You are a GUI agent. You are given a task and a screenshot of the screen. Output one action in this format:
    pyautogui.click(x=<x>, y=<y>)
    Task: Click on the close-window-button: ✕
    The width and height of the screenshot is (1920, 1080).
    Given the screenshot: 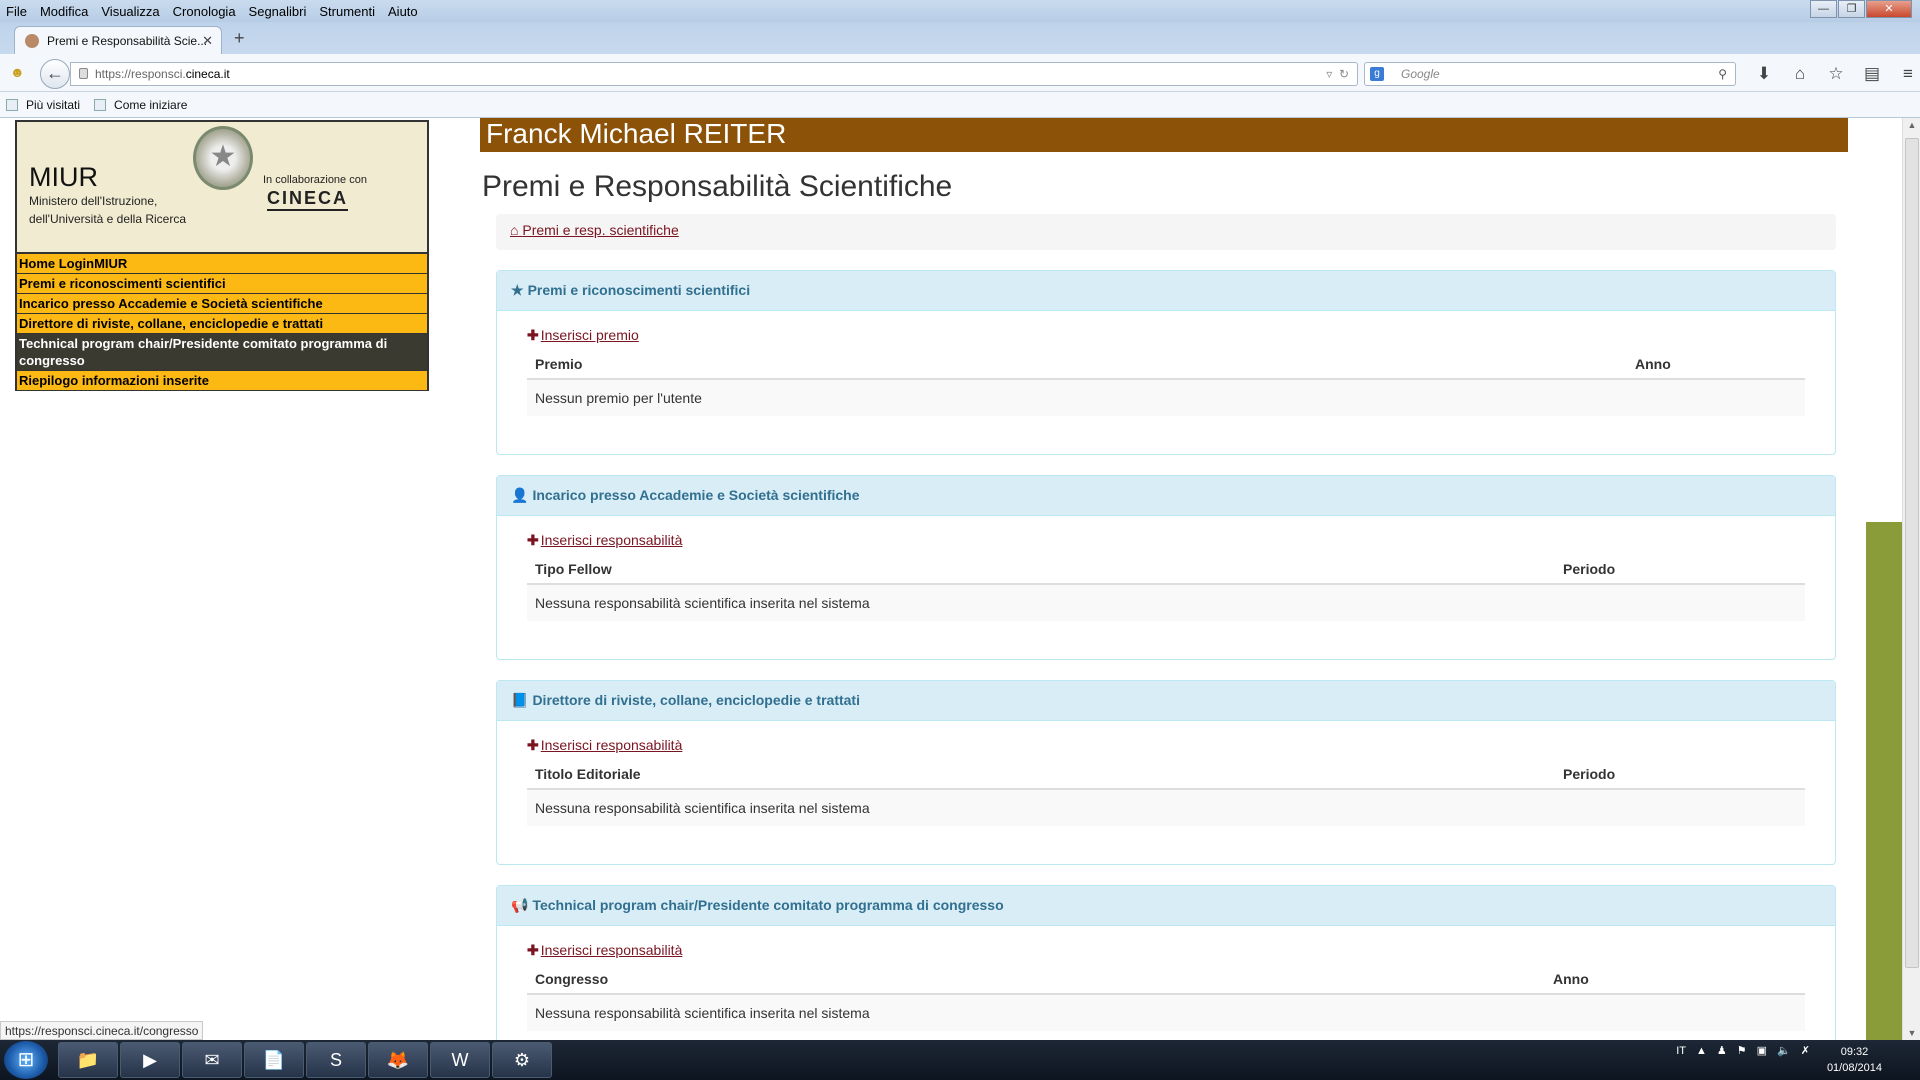 What is the action you would take?
    pyautogui.click(x=1889, y=9)
    